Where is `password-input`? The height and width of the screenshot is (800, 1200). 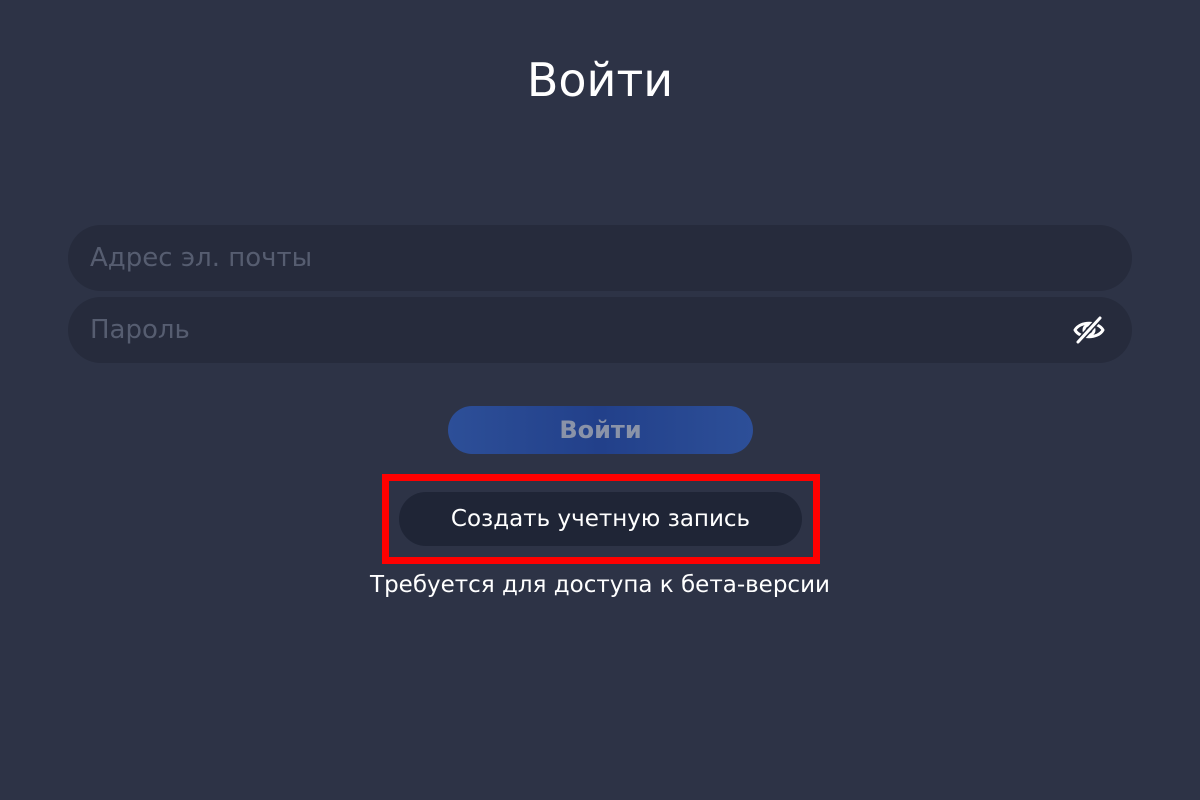 password-input is located at coordinates (600, 330).